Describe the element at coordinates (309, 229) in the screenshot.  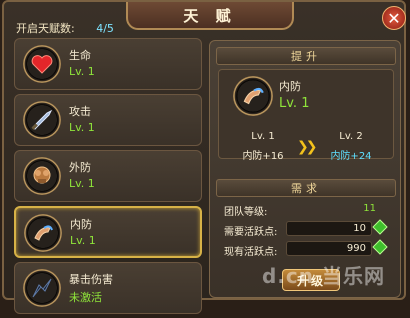
I see `need-points-row: 需要活跃点: 10` at that location.